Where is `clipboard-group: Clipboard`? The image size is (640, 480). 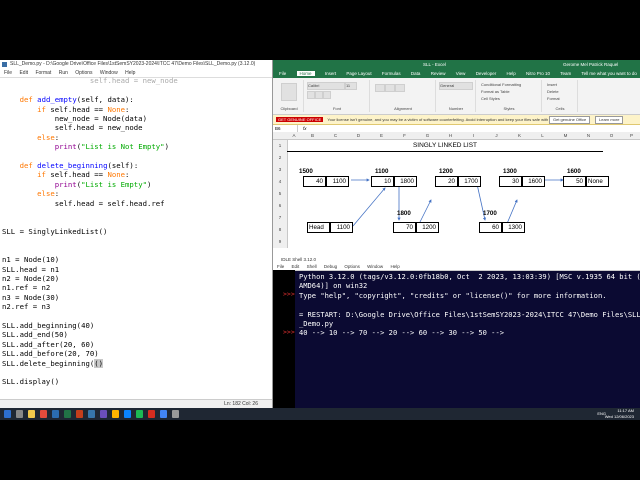
clipboard-group: Clipboard is located at coordinates (289, 96).